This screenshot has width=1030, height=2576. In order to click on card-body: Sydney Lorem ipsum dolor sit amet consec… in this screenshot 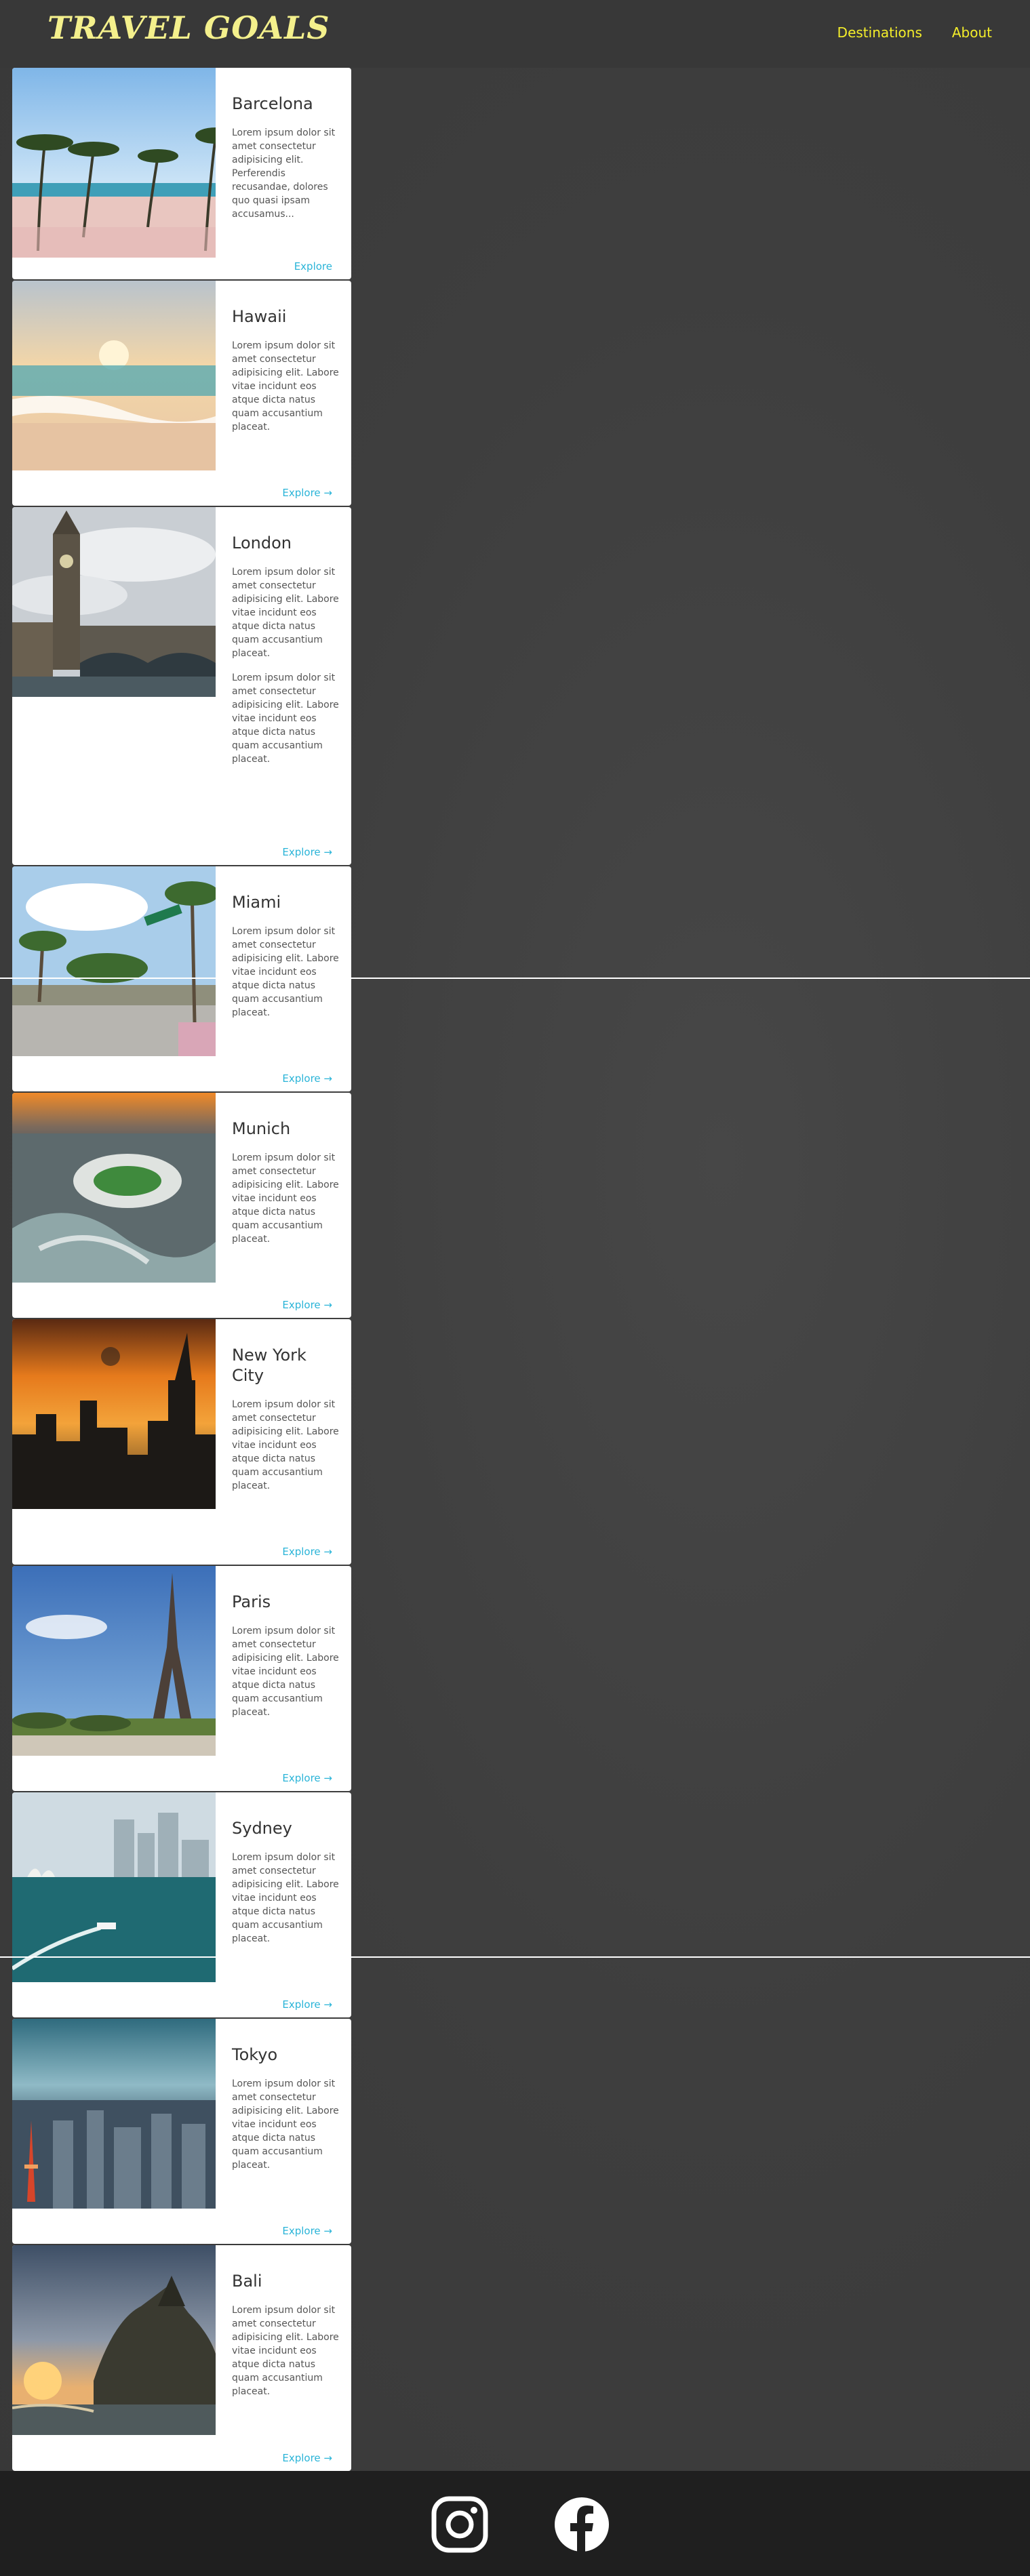, I will do `click(285, 1887)`.